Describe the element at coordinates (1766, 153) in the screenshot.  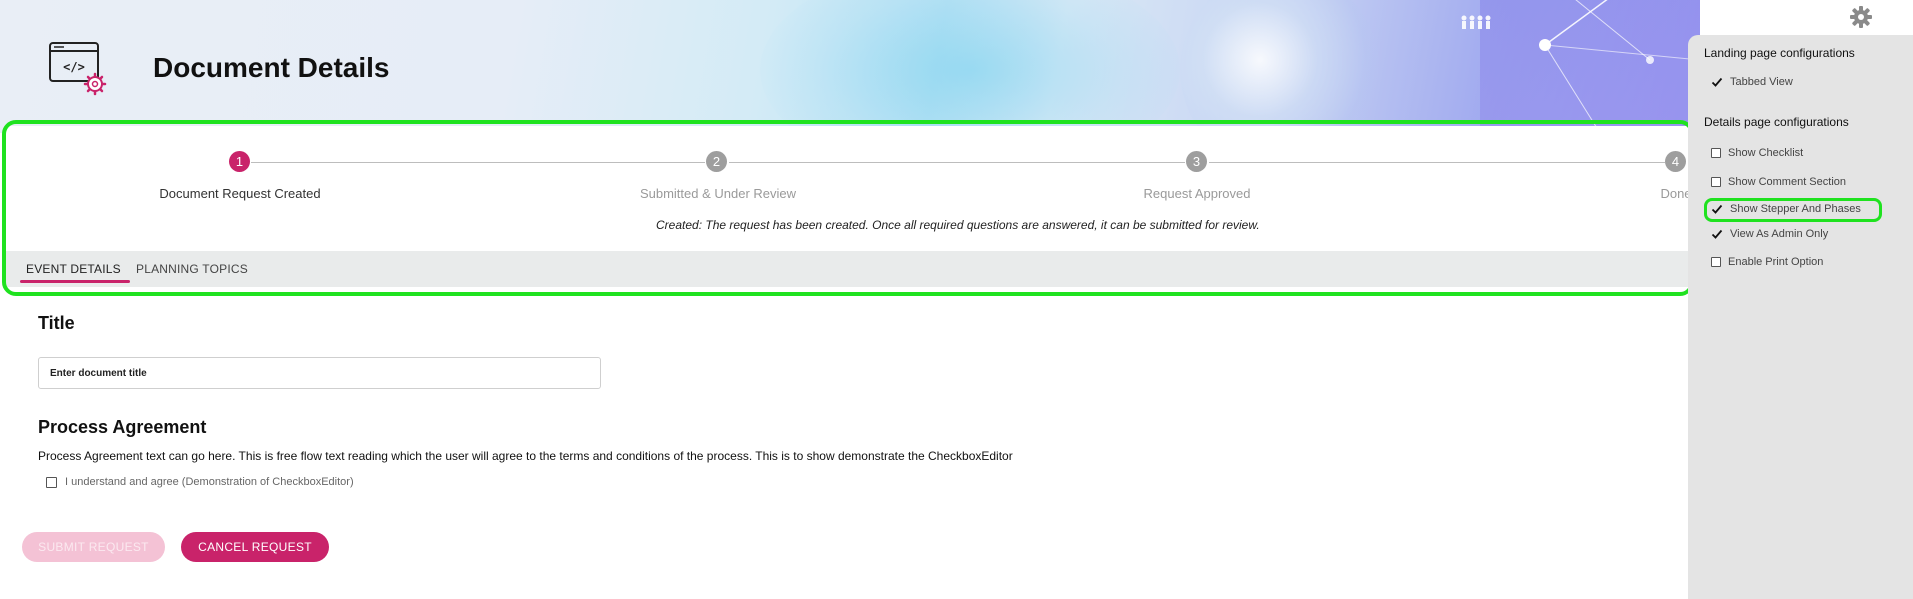
I see `option-label: Show Checklist` at that location.